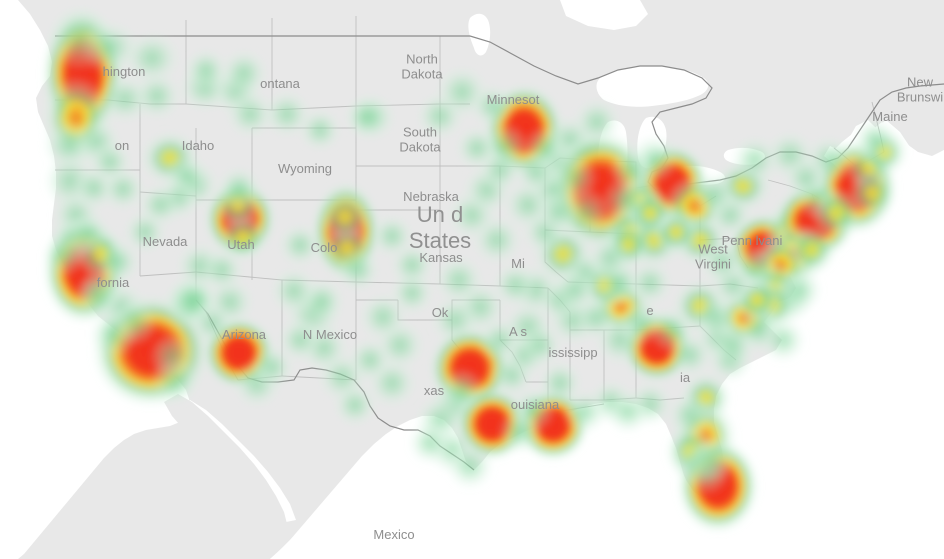 The height and width of the screenshot is (559, 944). I want to click on label-south-dakota: South Dakota, so click(420, 139).